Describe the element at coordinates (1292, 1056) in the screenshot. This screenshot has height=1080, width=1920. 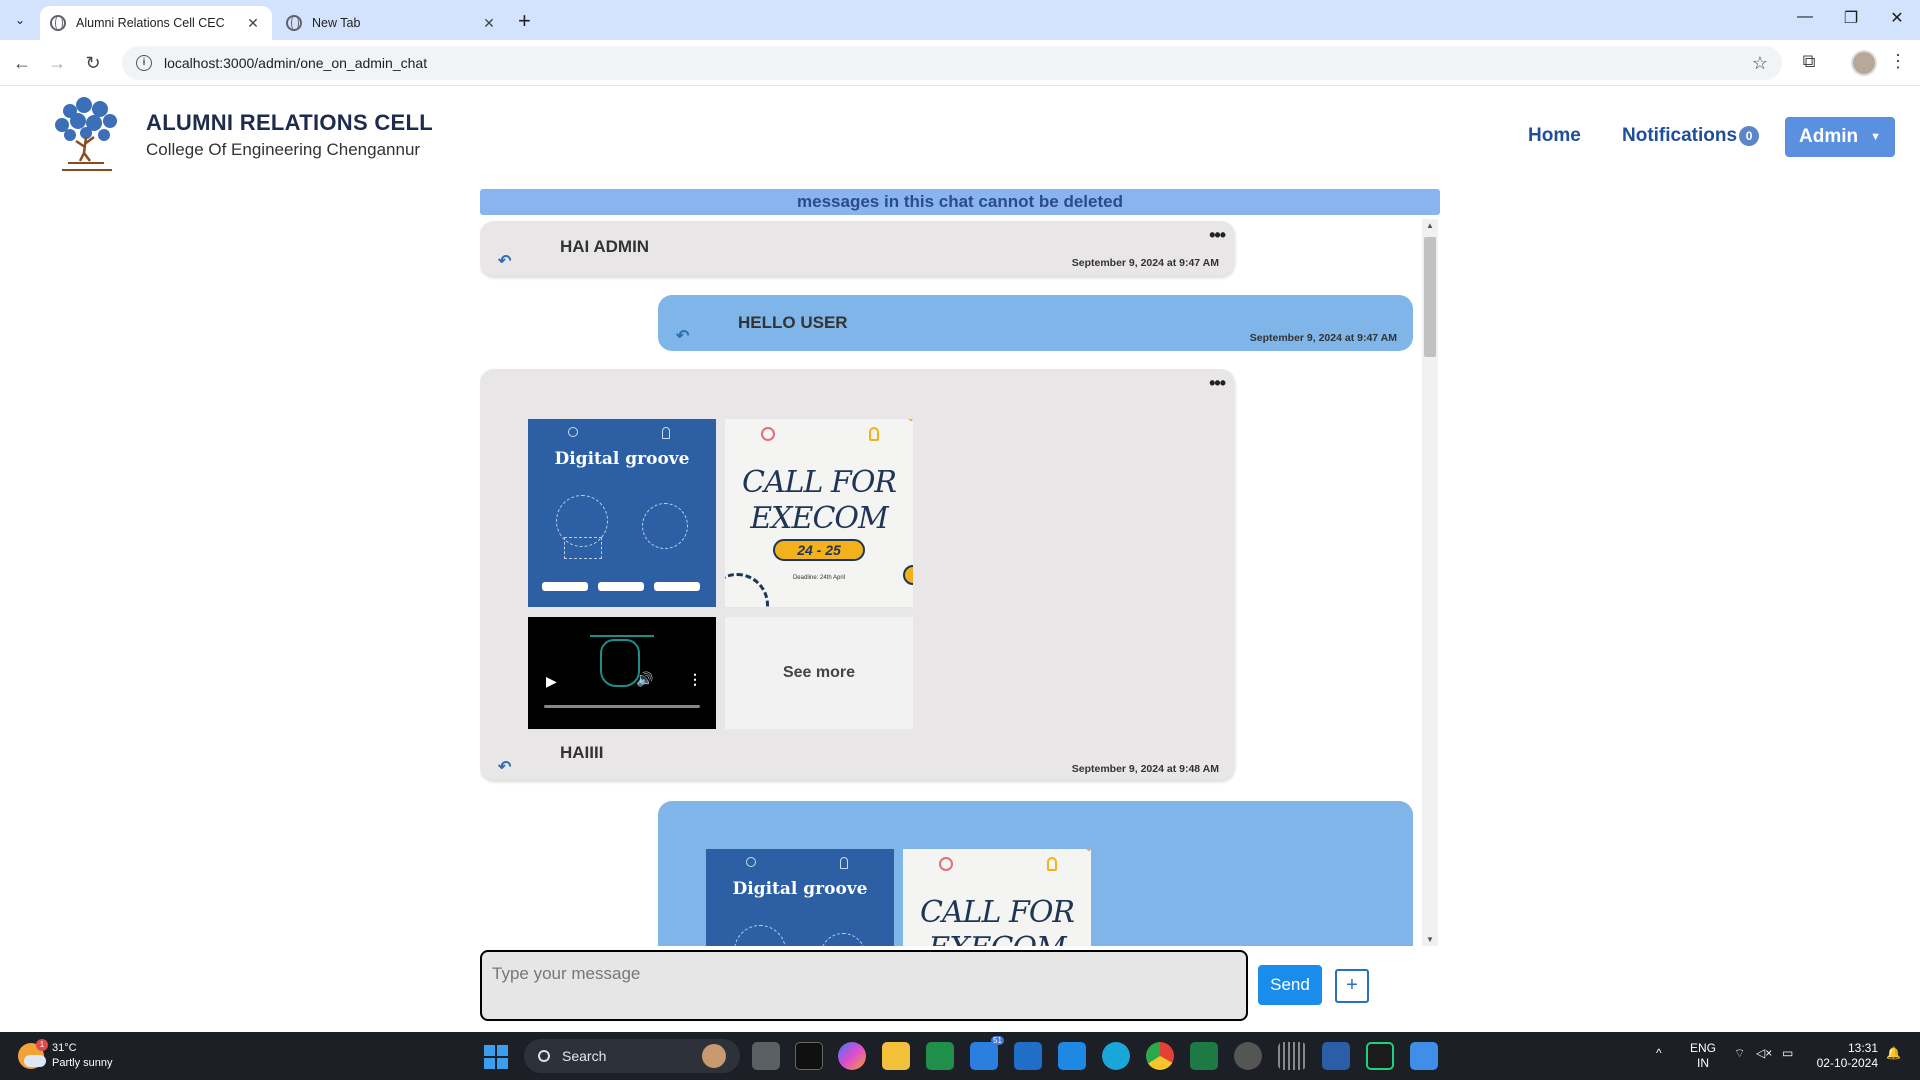
I see `app-icon` at that location.